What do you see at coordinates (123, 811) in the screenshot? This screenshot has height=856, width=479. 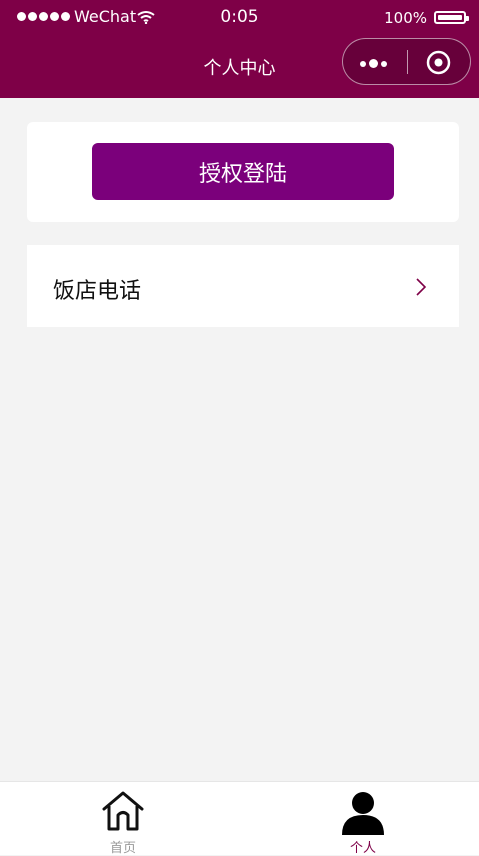 I see `home-icon` at bounding box center [123, 811].